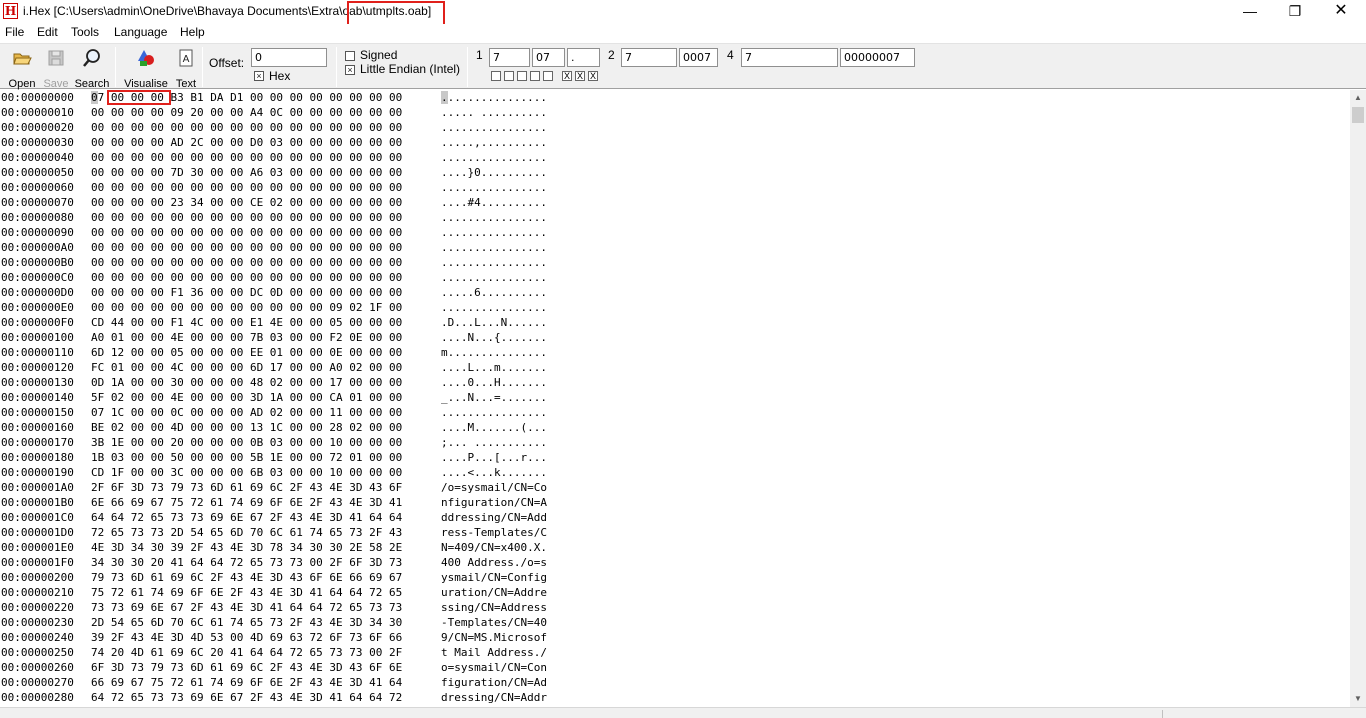 The height and width of the screenshot is (718, 1366). I want to click on bytes-highlight-box, so click(139, 97).